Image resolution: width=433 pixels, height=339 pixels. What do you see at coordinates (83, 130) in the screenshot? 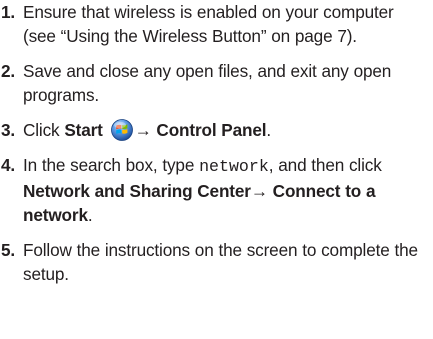
I see `start-label: Start` at bounding box center [83, 130].